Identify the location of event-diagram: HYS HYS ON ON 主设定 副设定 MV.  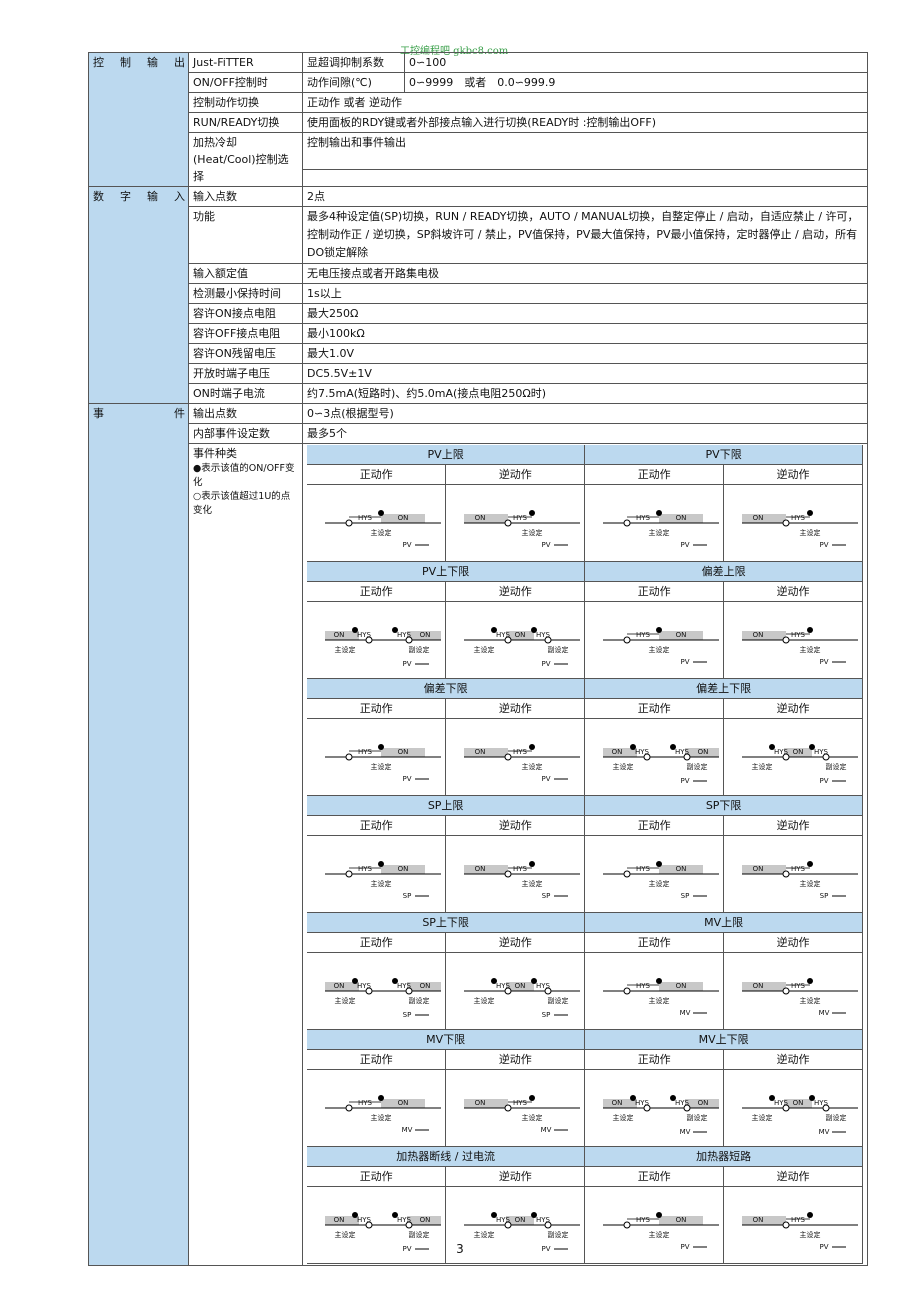
(661, 1115).